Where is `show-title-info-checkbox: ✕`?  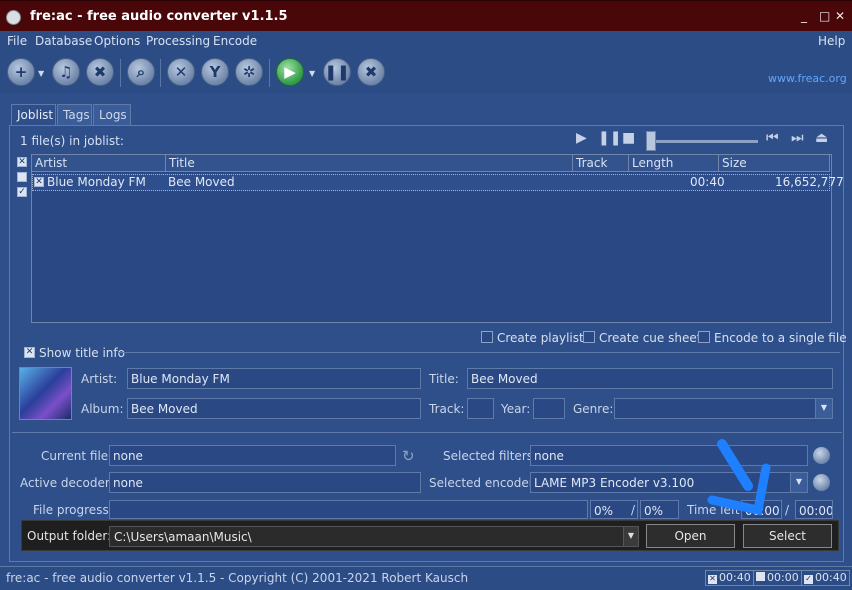
show-title-info-checkbox: ✕ is located at coordinates (29, 352).